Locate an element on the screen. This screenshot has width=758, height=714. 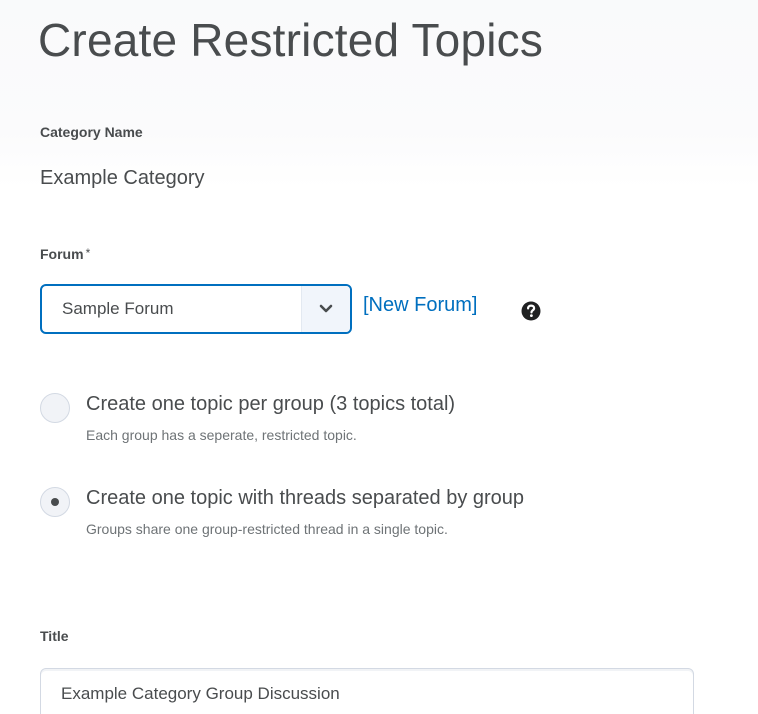
chevron-down-icon is located at coordinates (326, 308).